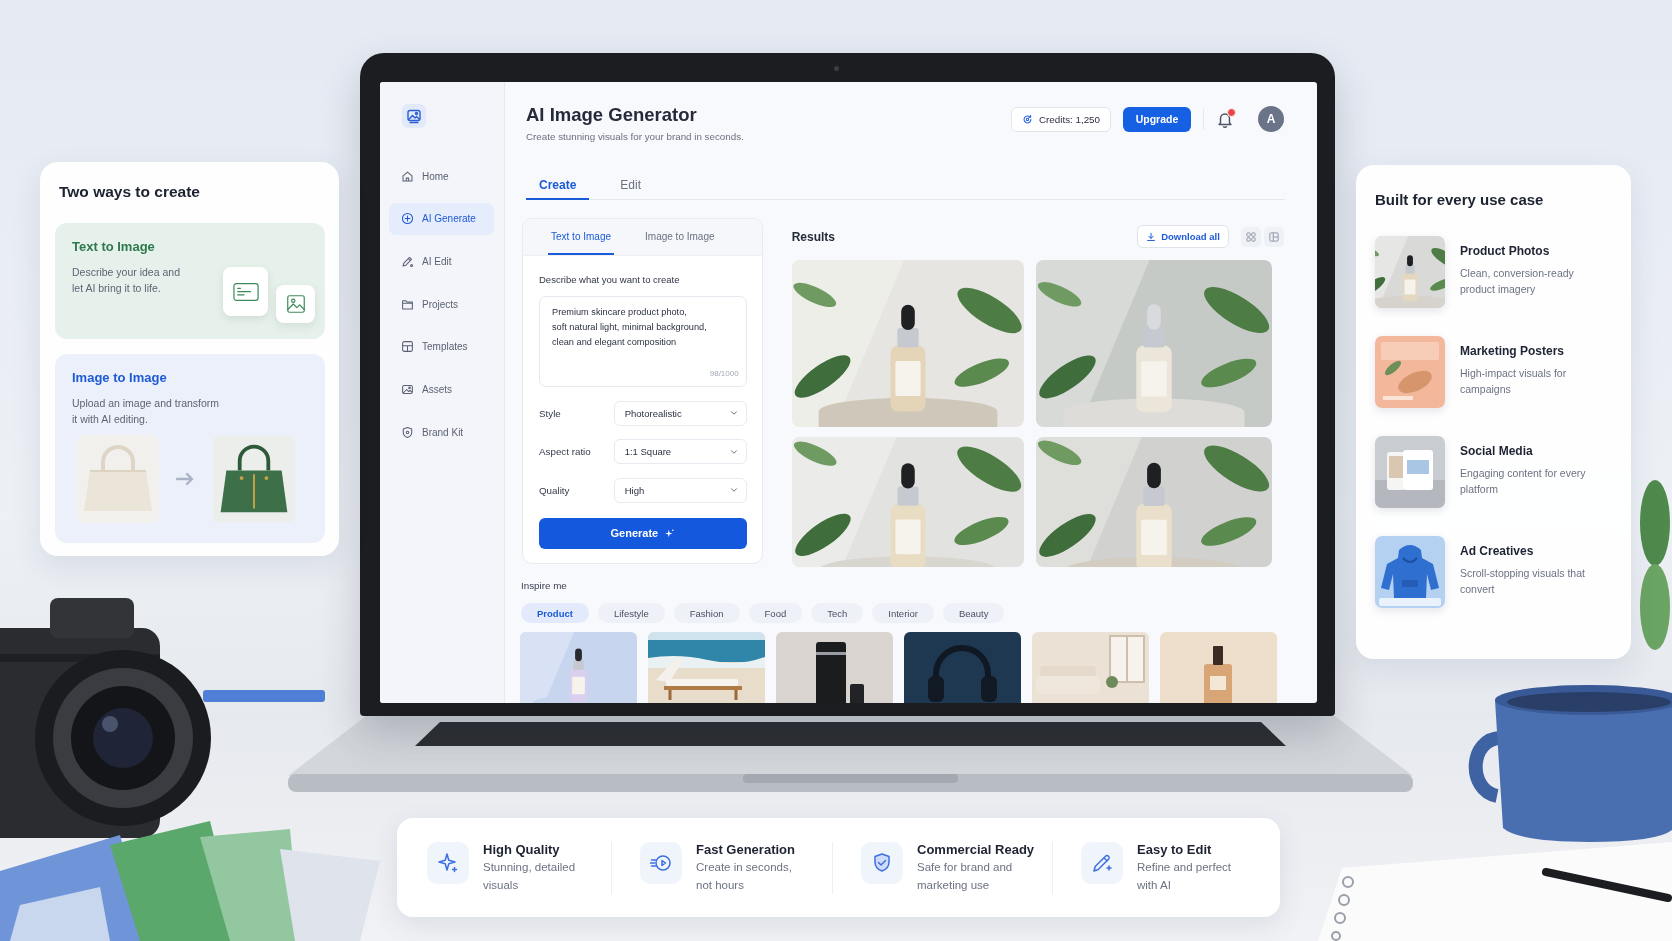 The image size is (1672, 941). Describe the element at coordinates (680, 490) in the screenshot. I see `dropdown: High` at that location.